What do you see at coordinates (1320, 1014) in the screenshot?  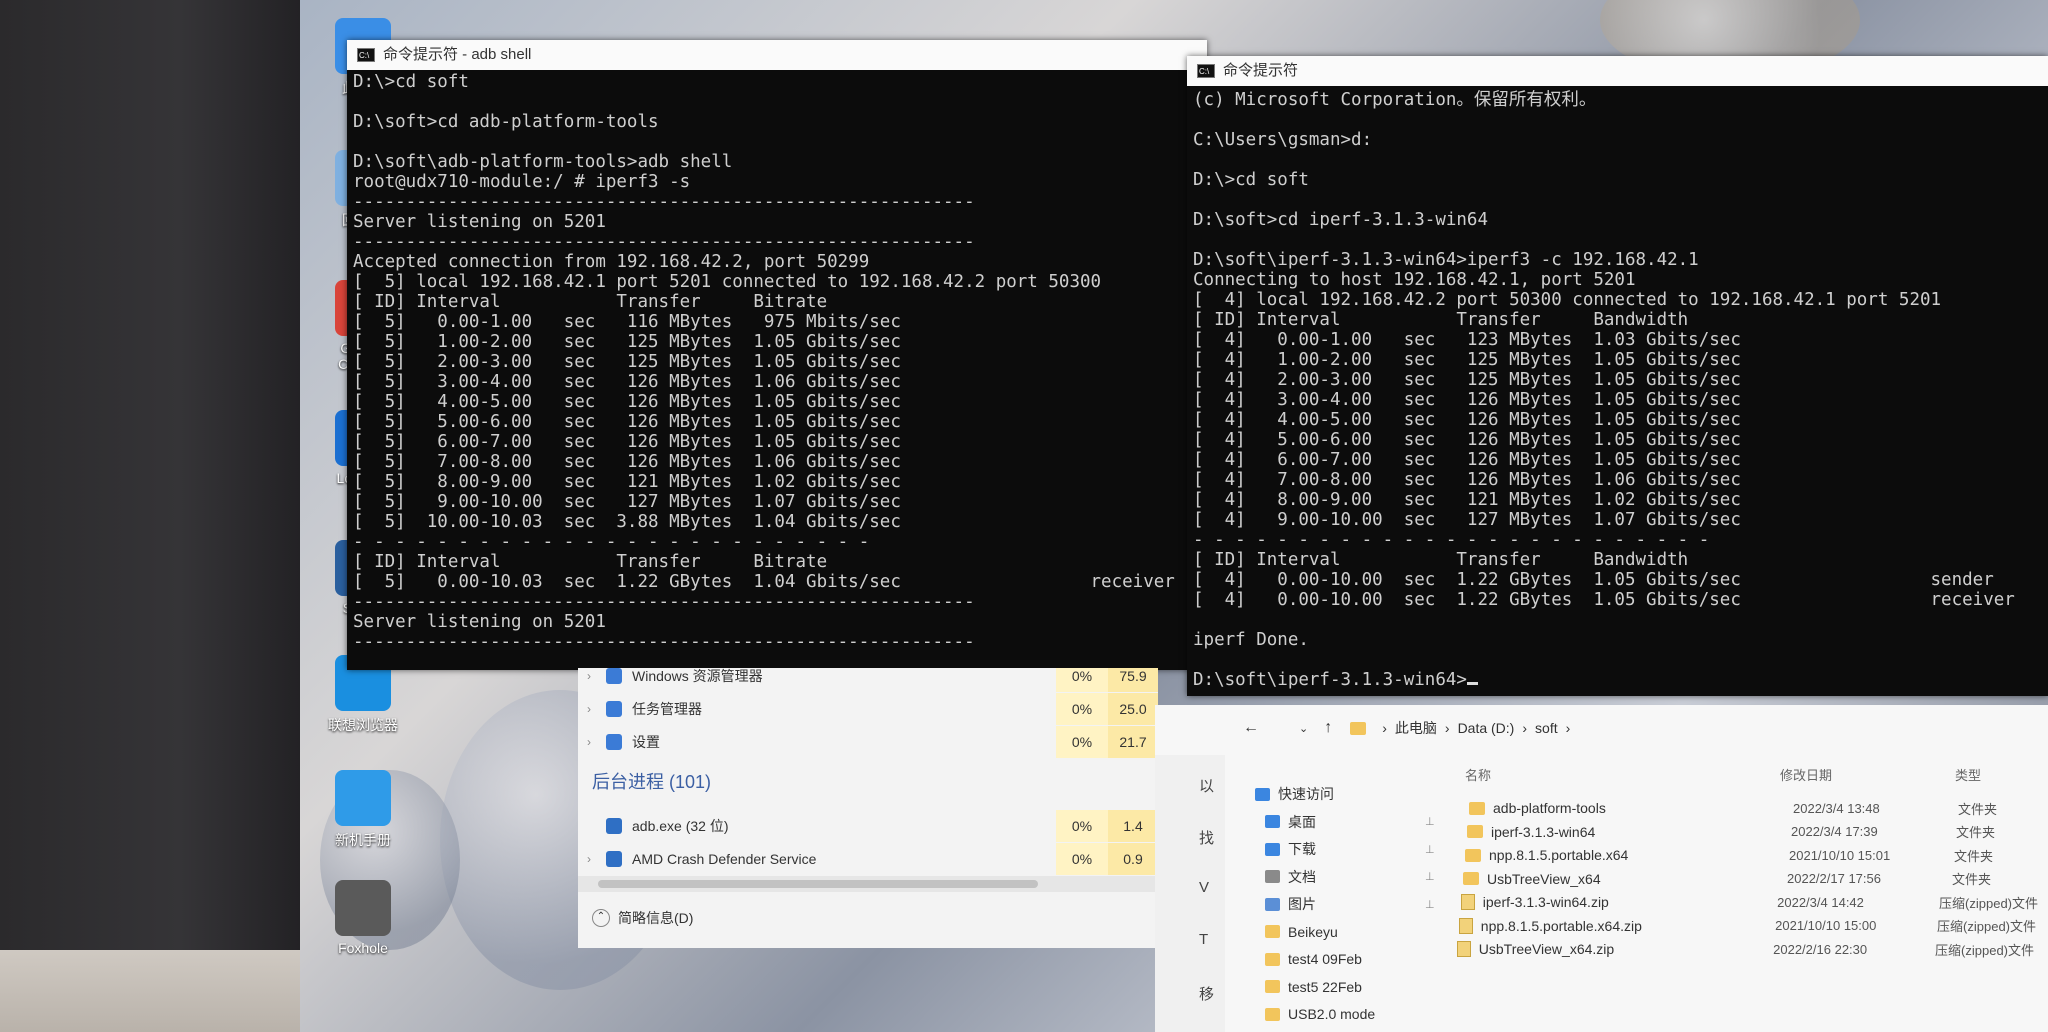 I see `nav-item: USB2.0 mode` at bounding box center [1320, 1014].